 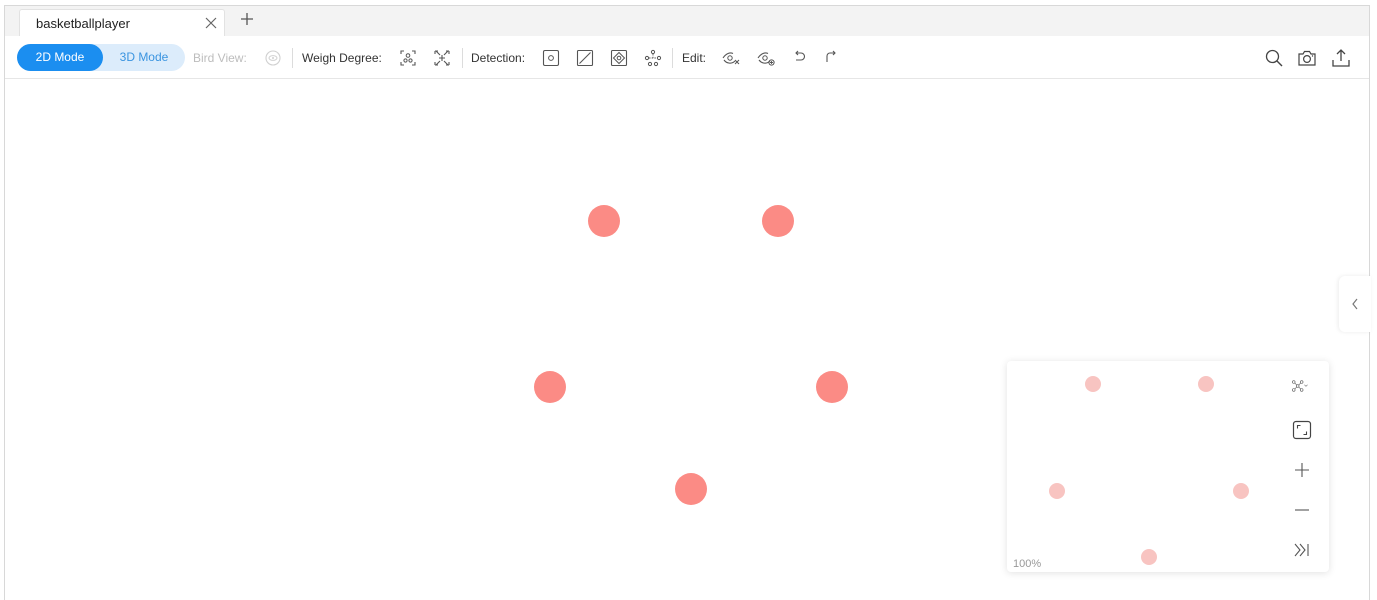 What do you see at coordinates (1302, 430) in the screenshot?
I see `fit-view-icon` at bounding box center [1302, 430].